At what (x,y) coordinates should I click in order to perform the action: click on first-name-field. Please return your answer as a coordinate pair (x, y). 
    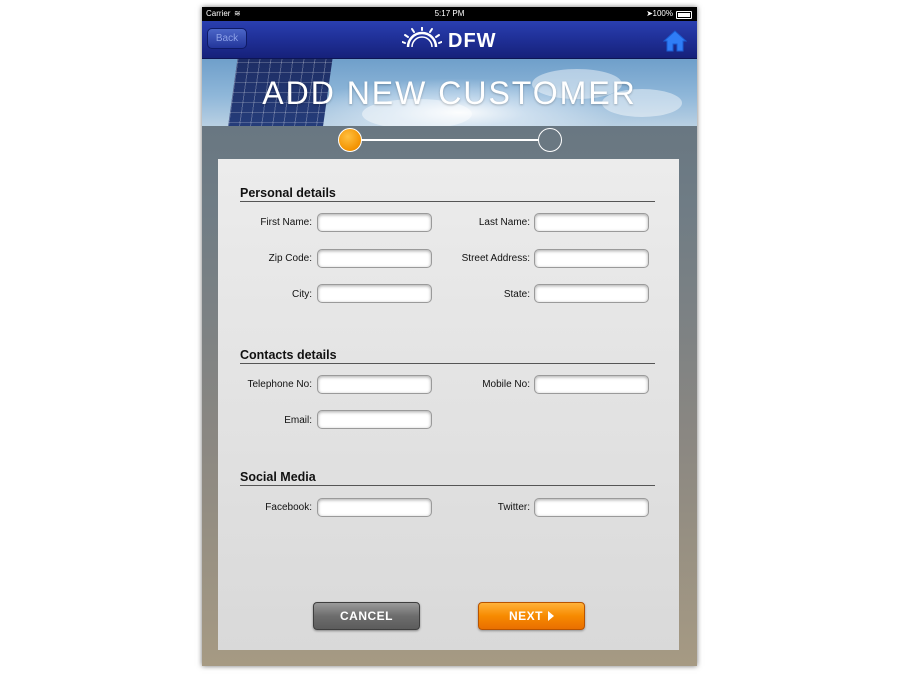
    Looking at the image, I should click on (374, 222).